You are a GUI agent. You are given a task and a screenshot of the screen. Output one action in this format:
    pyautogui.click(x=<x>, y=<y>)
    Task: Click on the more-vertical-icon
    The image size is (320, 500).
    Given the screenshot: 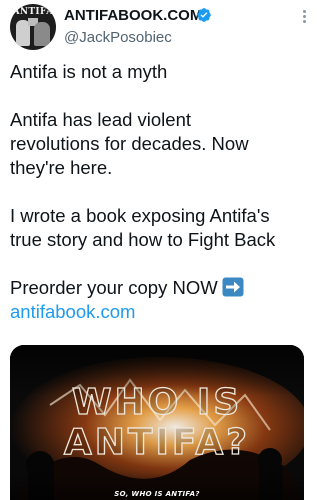 What is the action you would take?
    pyautogui.click(x=304, y=17)
    